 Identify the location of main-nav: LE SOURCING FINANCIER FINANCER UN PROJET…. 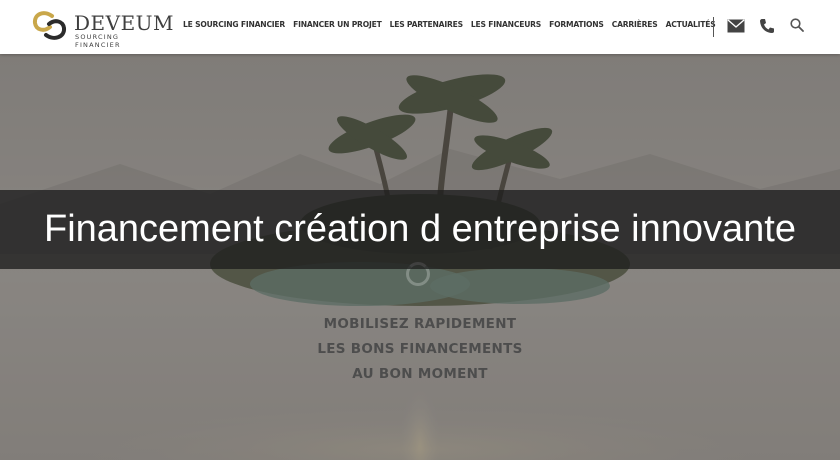
(449, 24).